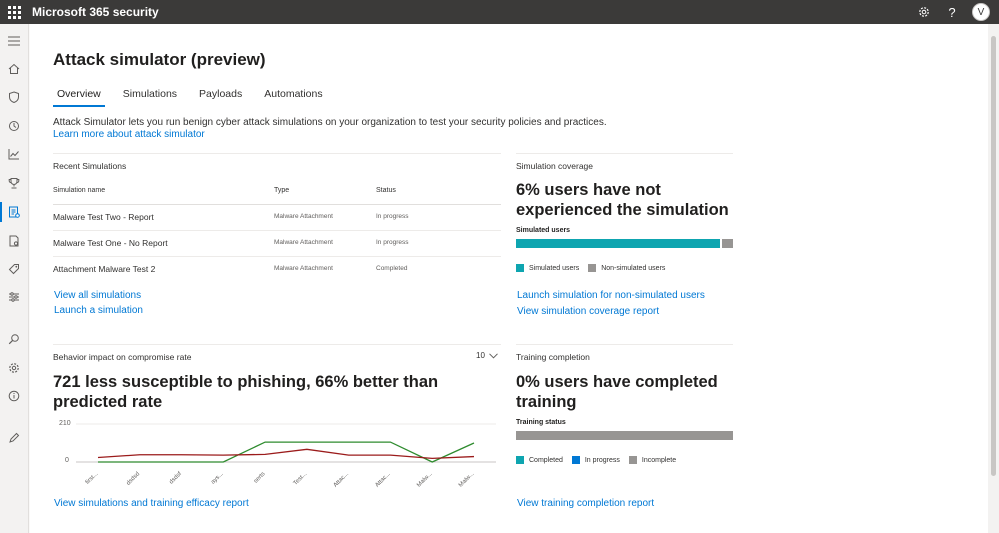 The image size is (999, 533). I want to click on legend-in-progress: In progress, so click(595, 460).